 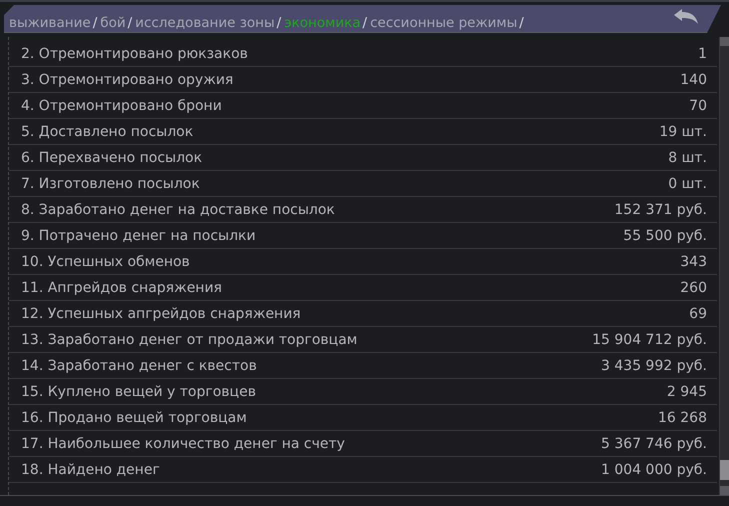 I want to click on stat-label: 3. Отремонтировано оружия, so click(x=127, y=80).